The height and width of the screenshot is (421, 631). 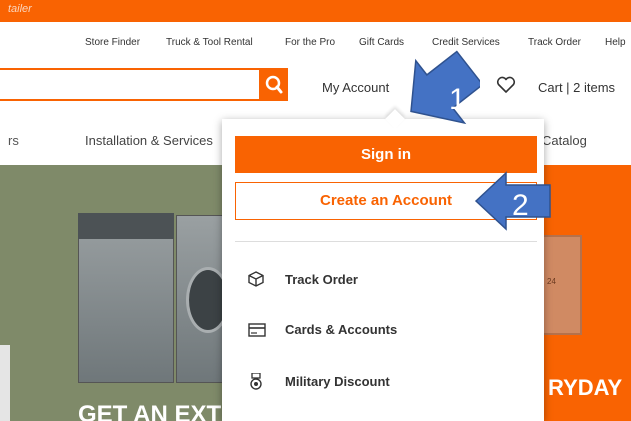 I want to click on hero-left-edge, so click(x=5, y=383).